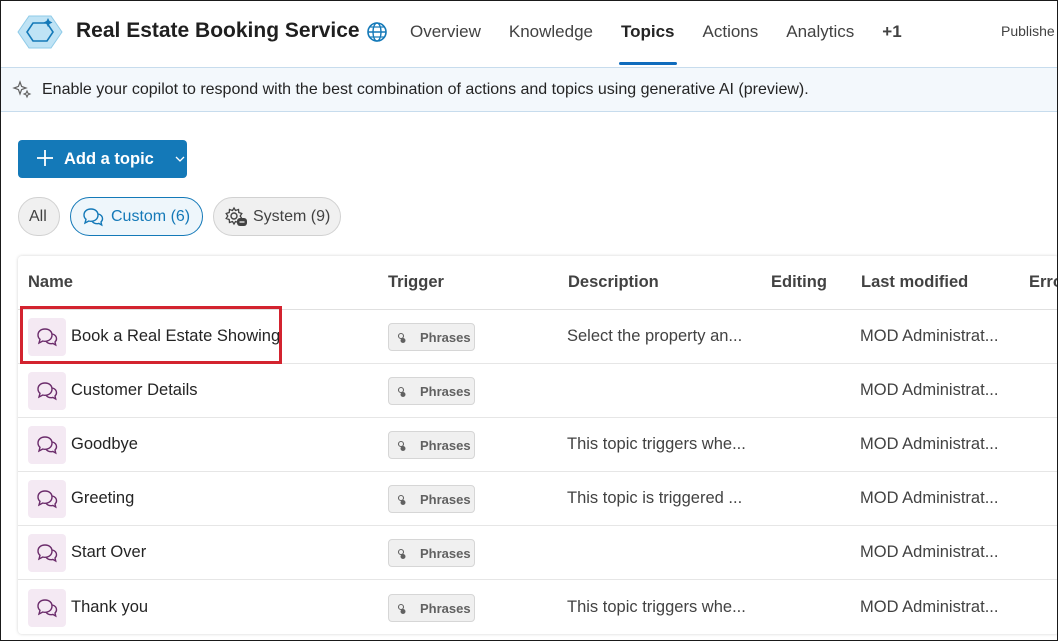 The width and height of the screenshot is (1058, 641). Describe the element at coordinates (914, 282) in the screenshot. I see `column-header-last-modified: Last modified` at that location.